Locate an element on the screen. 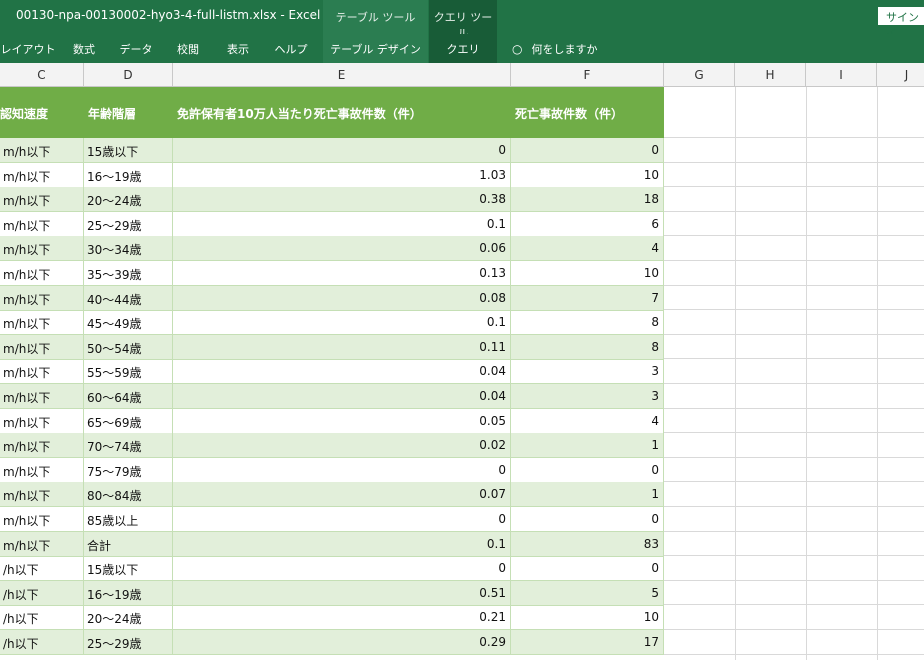 This screenshot has width=924, height=660. cell-age-group: 55～59歳 is located at coordinates (128, 371).